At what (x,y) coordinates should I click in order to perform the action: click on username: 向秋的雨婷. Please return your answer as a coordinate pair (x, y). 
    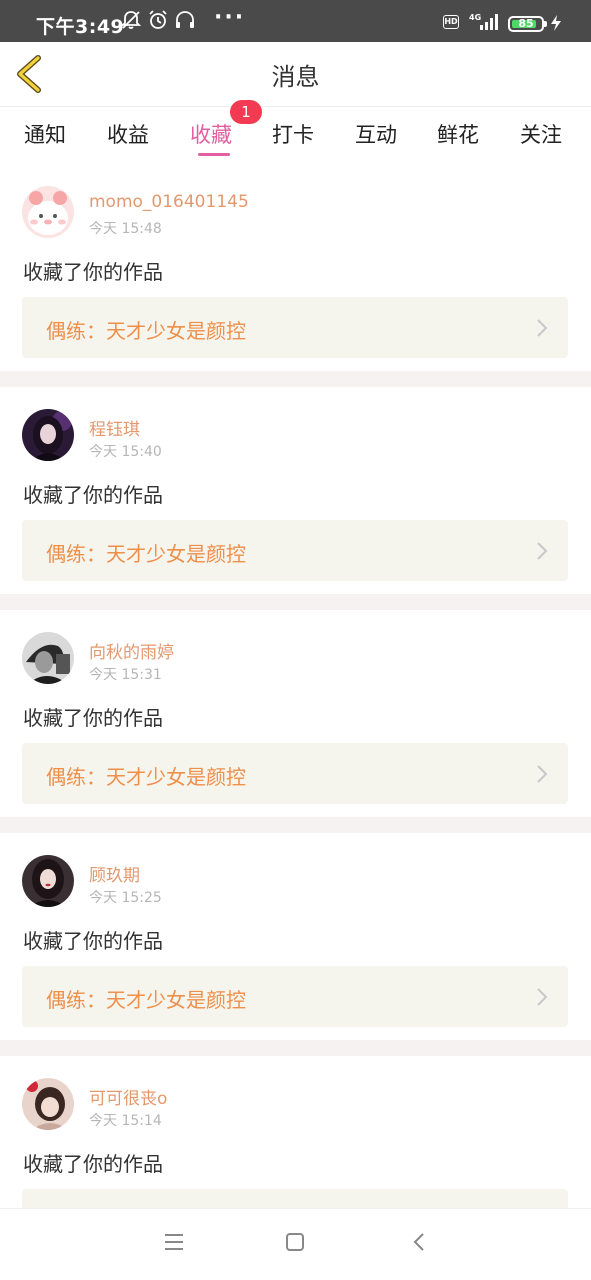
    Looking at the image, I should click on (131, 650).